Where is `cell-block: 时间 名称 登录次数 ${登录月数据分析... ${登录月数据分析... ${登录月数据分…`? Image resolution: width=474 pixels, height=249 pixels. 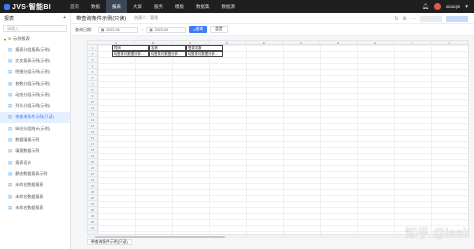 cell-block: 时间 名称 登录次数 ${登录月数据分析... ${登录月数据分析... ${登录月数据分… is located at coordinates (167, 51).